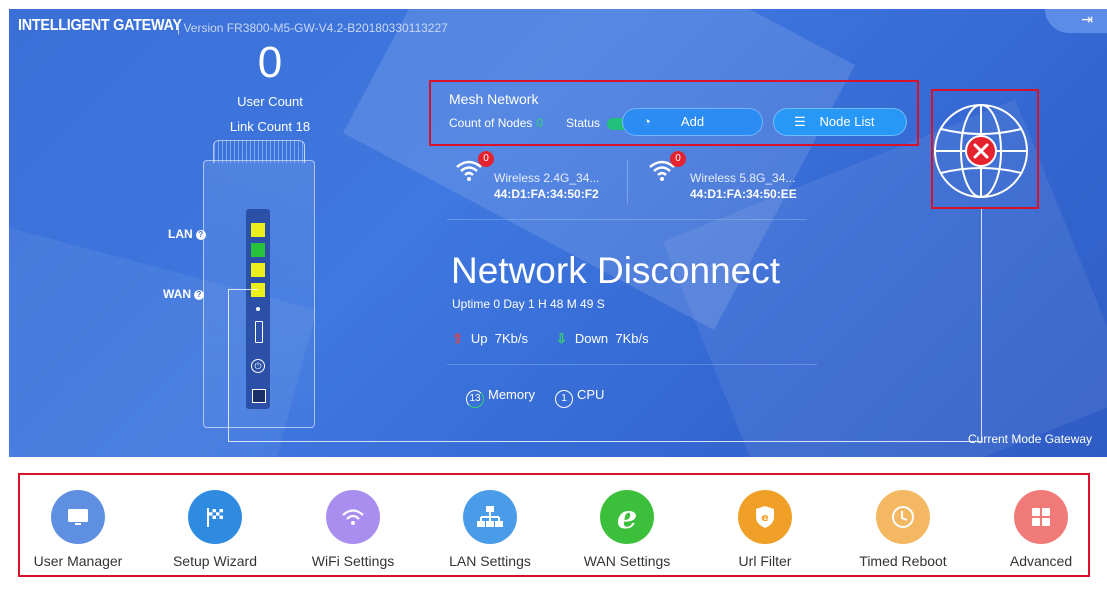 The image size is (1107, 605). I want to click on device-port-panel: ⏻, so click(258, 309).